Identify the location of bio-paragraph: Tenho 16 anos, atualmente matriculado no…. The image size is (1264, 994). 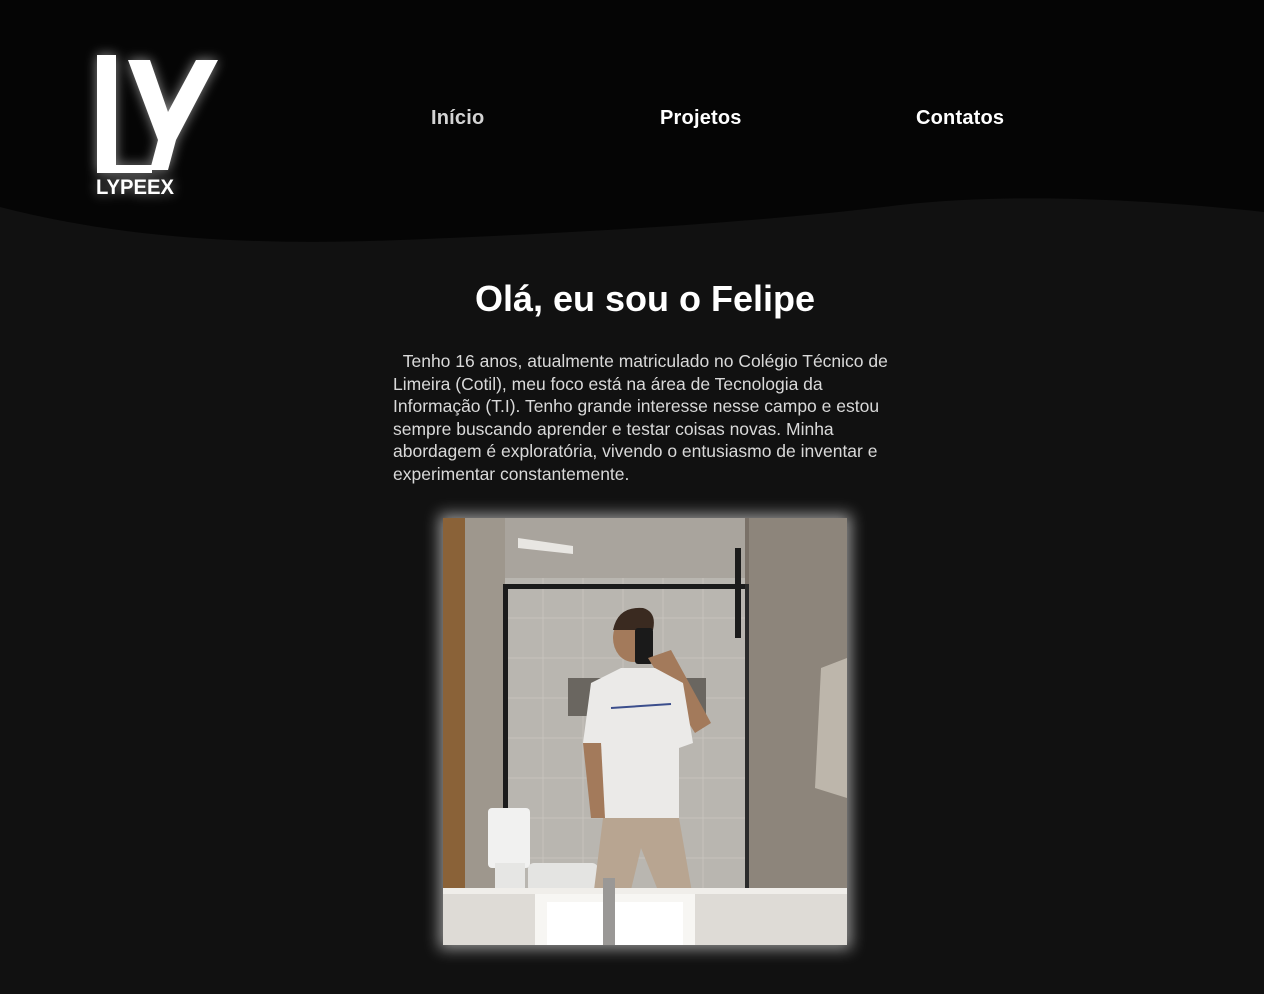
(643, 417).